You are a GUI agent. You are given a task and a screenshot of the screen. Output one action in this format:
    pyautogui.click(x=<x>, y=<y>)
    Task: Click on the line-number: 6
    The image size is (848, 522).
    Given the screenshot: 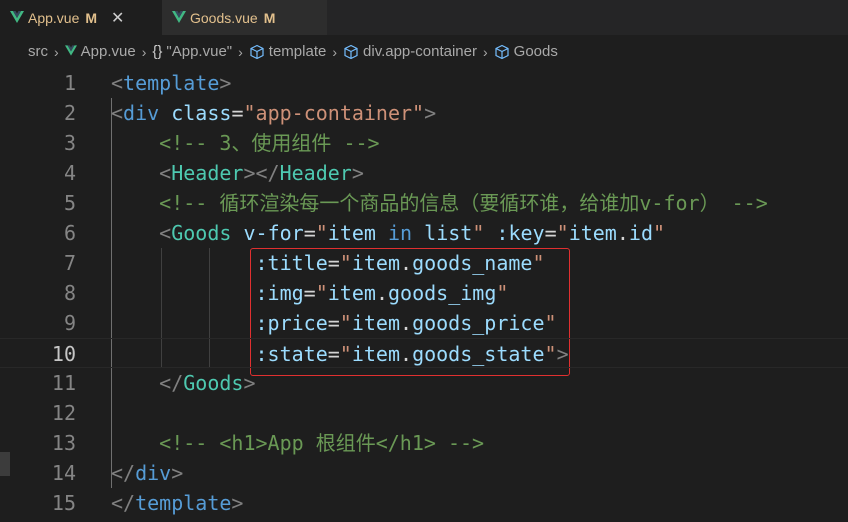 What is the action you would take?
    pyautogui.click(x=69, y=233)
    